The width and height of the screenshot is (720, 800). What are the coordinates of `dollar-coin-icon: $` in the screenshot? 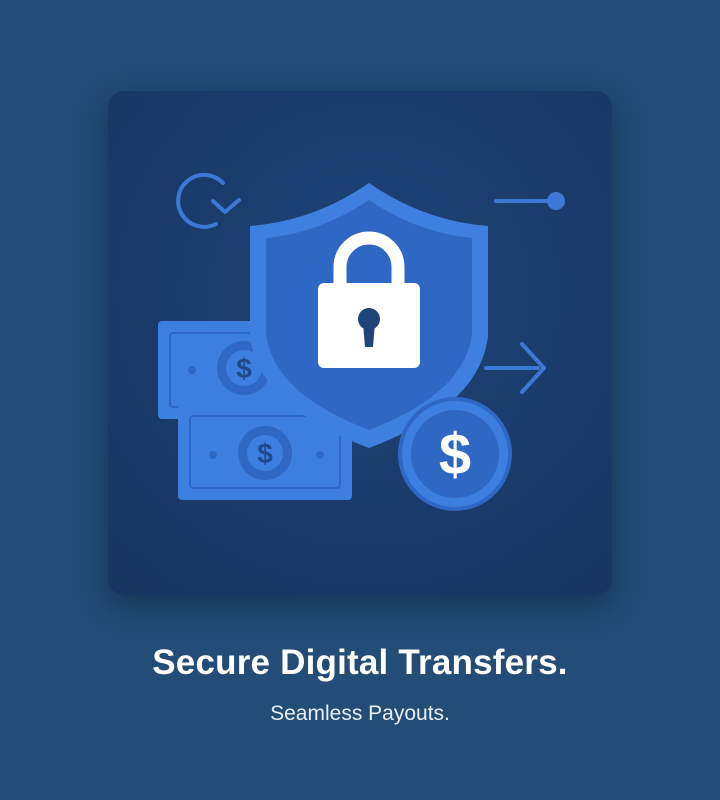 It's located at (455, 454).